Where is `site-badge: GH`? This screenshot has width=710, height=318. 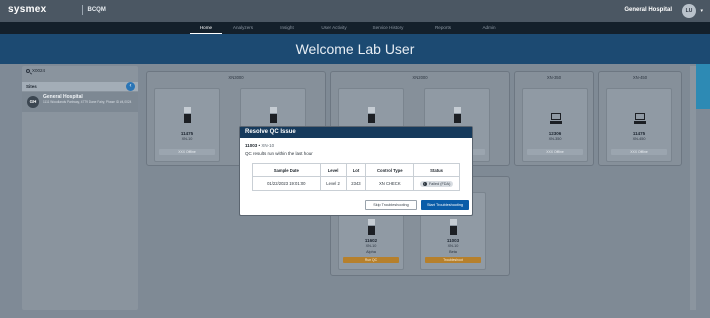 site-badge: GH is located at coordinates (33, 102).